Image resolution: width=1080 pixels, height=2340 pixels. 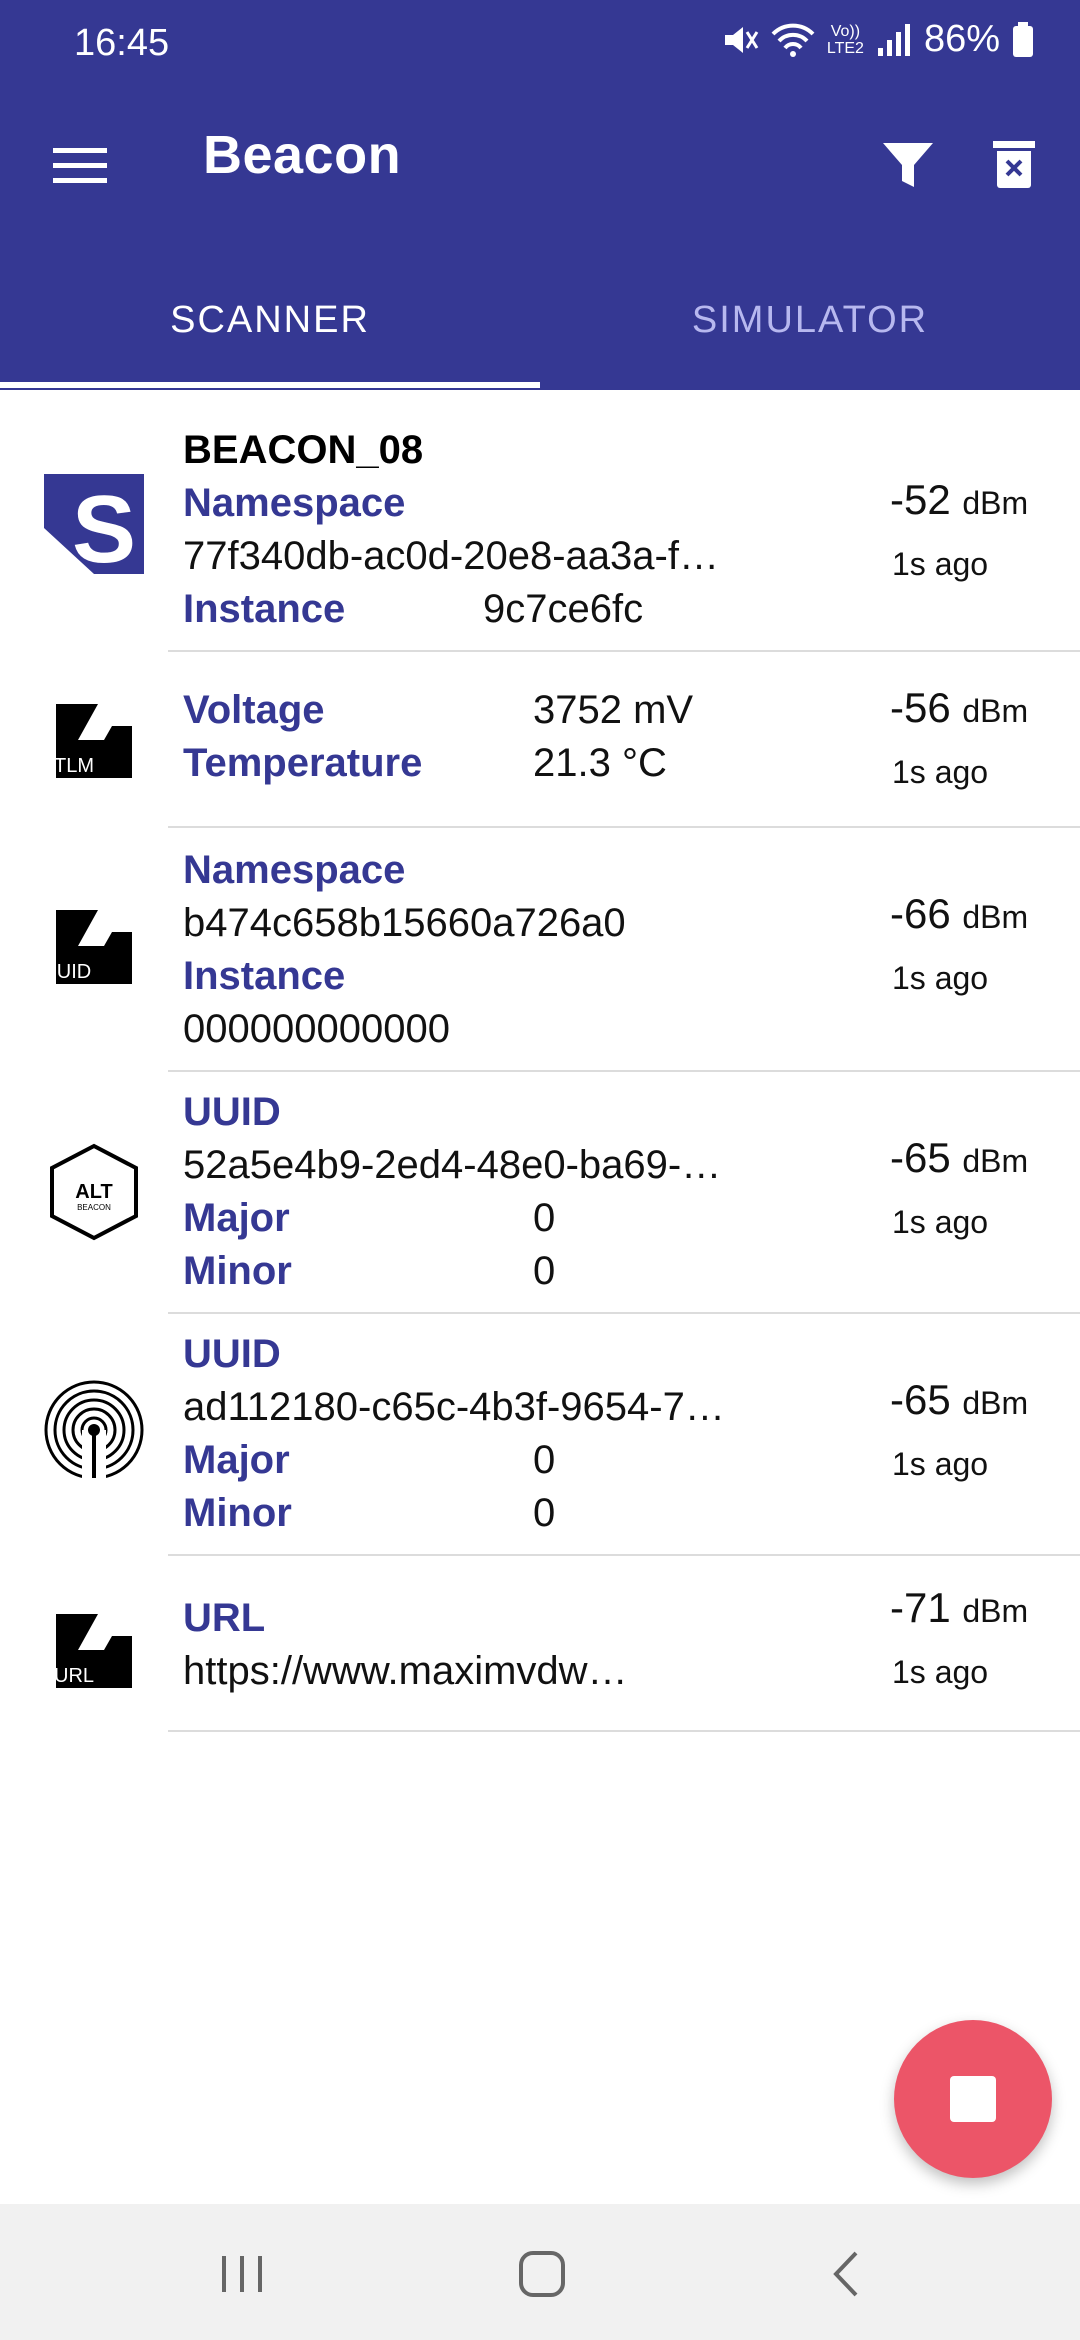 I want to click on battery-percent: 86%, so click(x=961, y=39).